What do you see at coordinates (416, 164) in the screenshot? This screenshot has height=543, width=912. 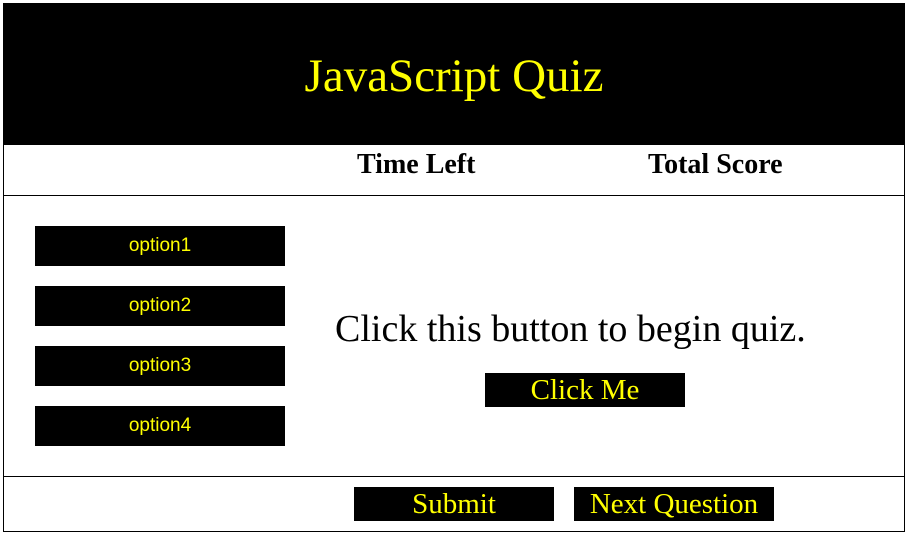 I see `time-left-label: Time Left` at bounding box center [416, 164].